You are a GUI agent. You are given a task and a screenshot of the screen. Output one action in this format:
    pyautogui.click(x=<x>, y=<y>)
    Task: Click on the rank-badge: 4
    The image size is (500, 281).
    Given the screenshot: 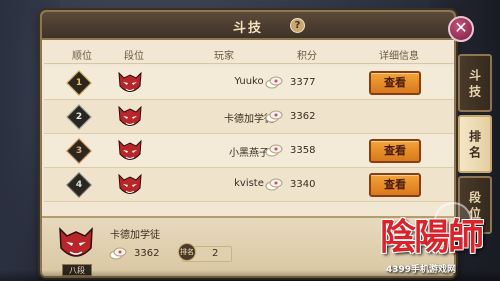 What is the action you would take?
    pyautogui.click(x=79, y=185)
    